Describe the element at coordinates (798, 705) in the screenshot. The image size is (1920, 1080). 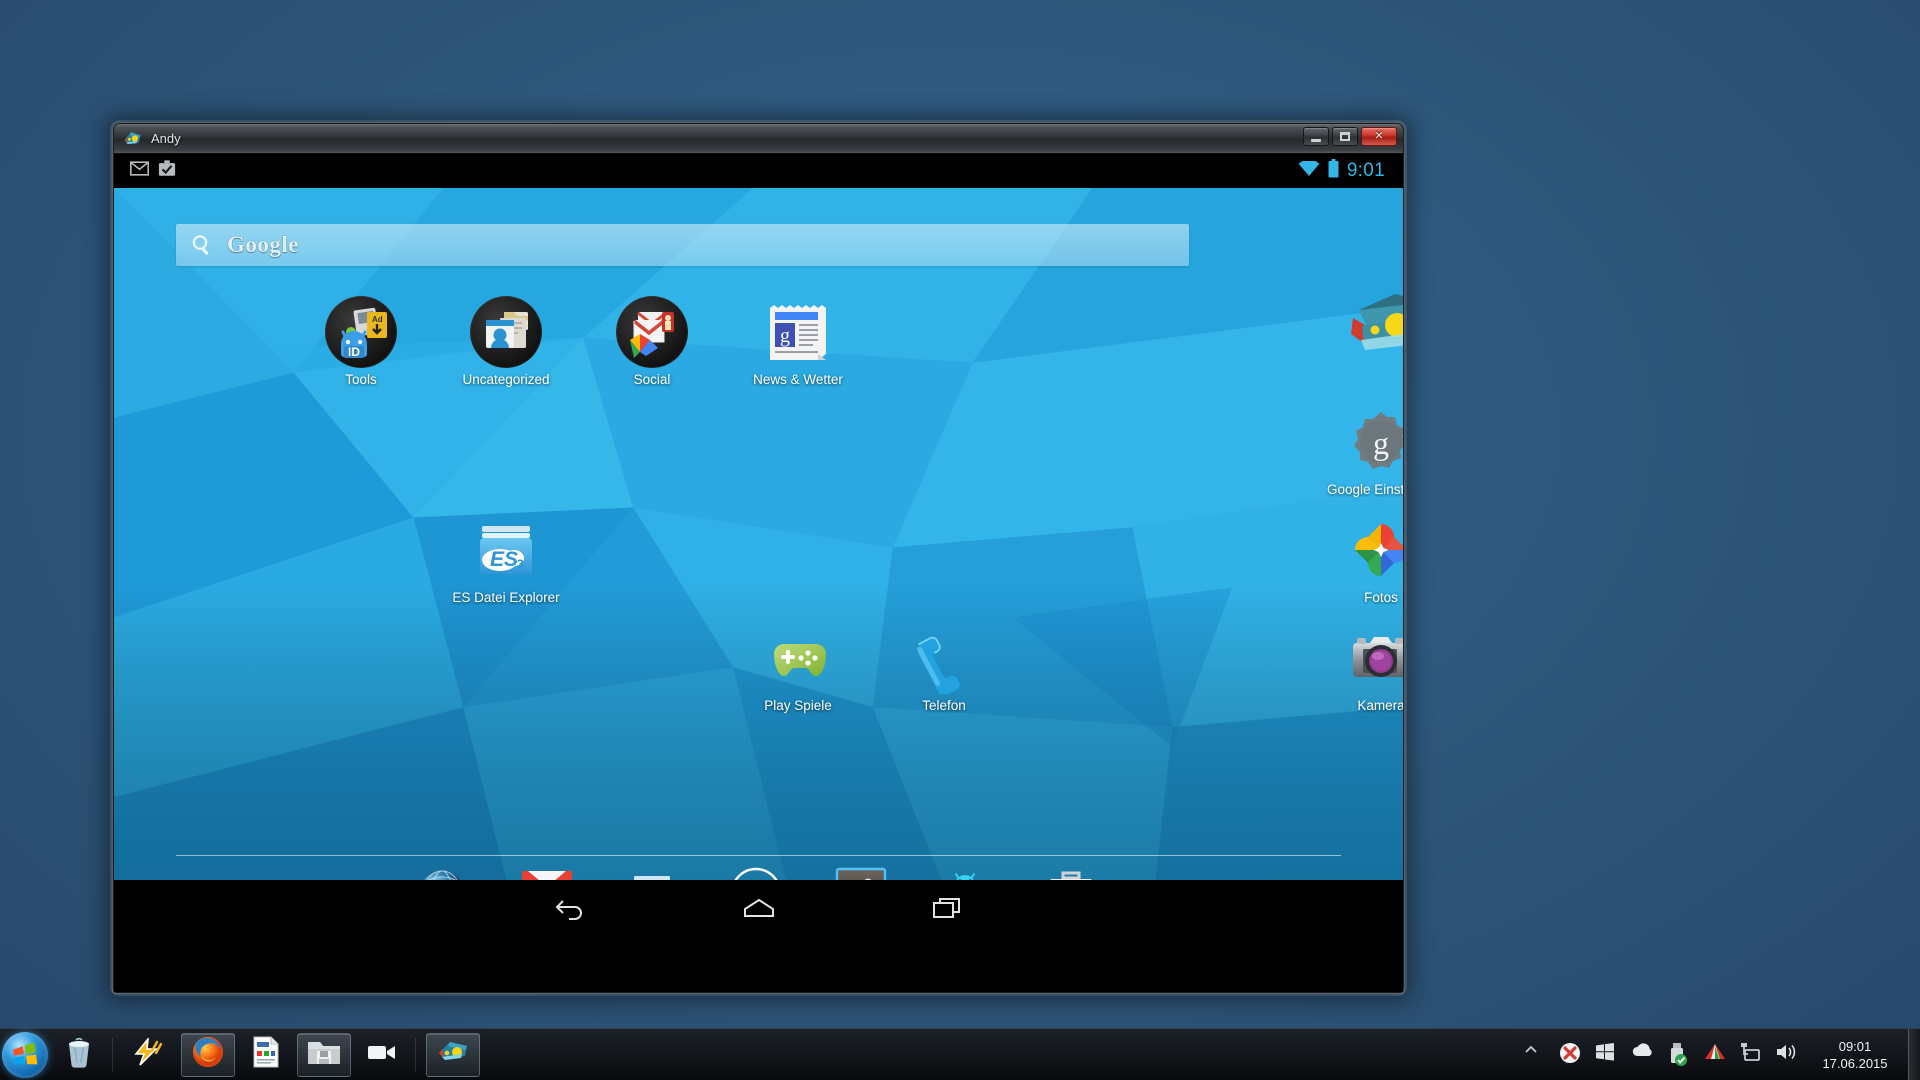
I see `app-label: Play Spiele` at that location.